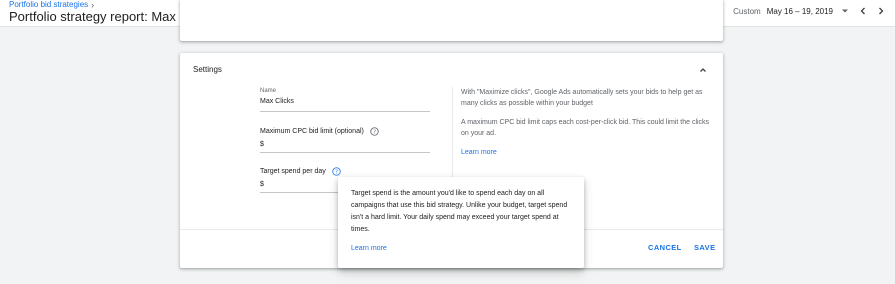  I want to click on max-cpc-label-row: Maximum CPC bid limit (optional) ?, so click(319, 131).